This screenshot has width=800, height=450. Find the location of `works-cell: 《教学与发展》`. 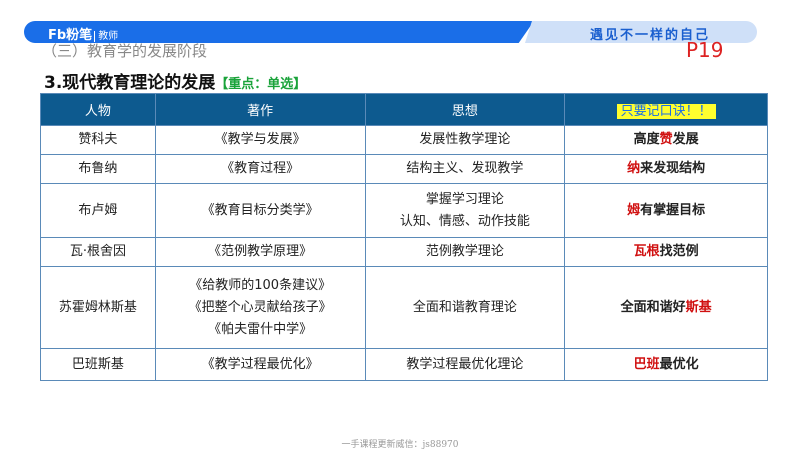

works-cell: 《教学与发展》 is located at coordinates (260, 140).